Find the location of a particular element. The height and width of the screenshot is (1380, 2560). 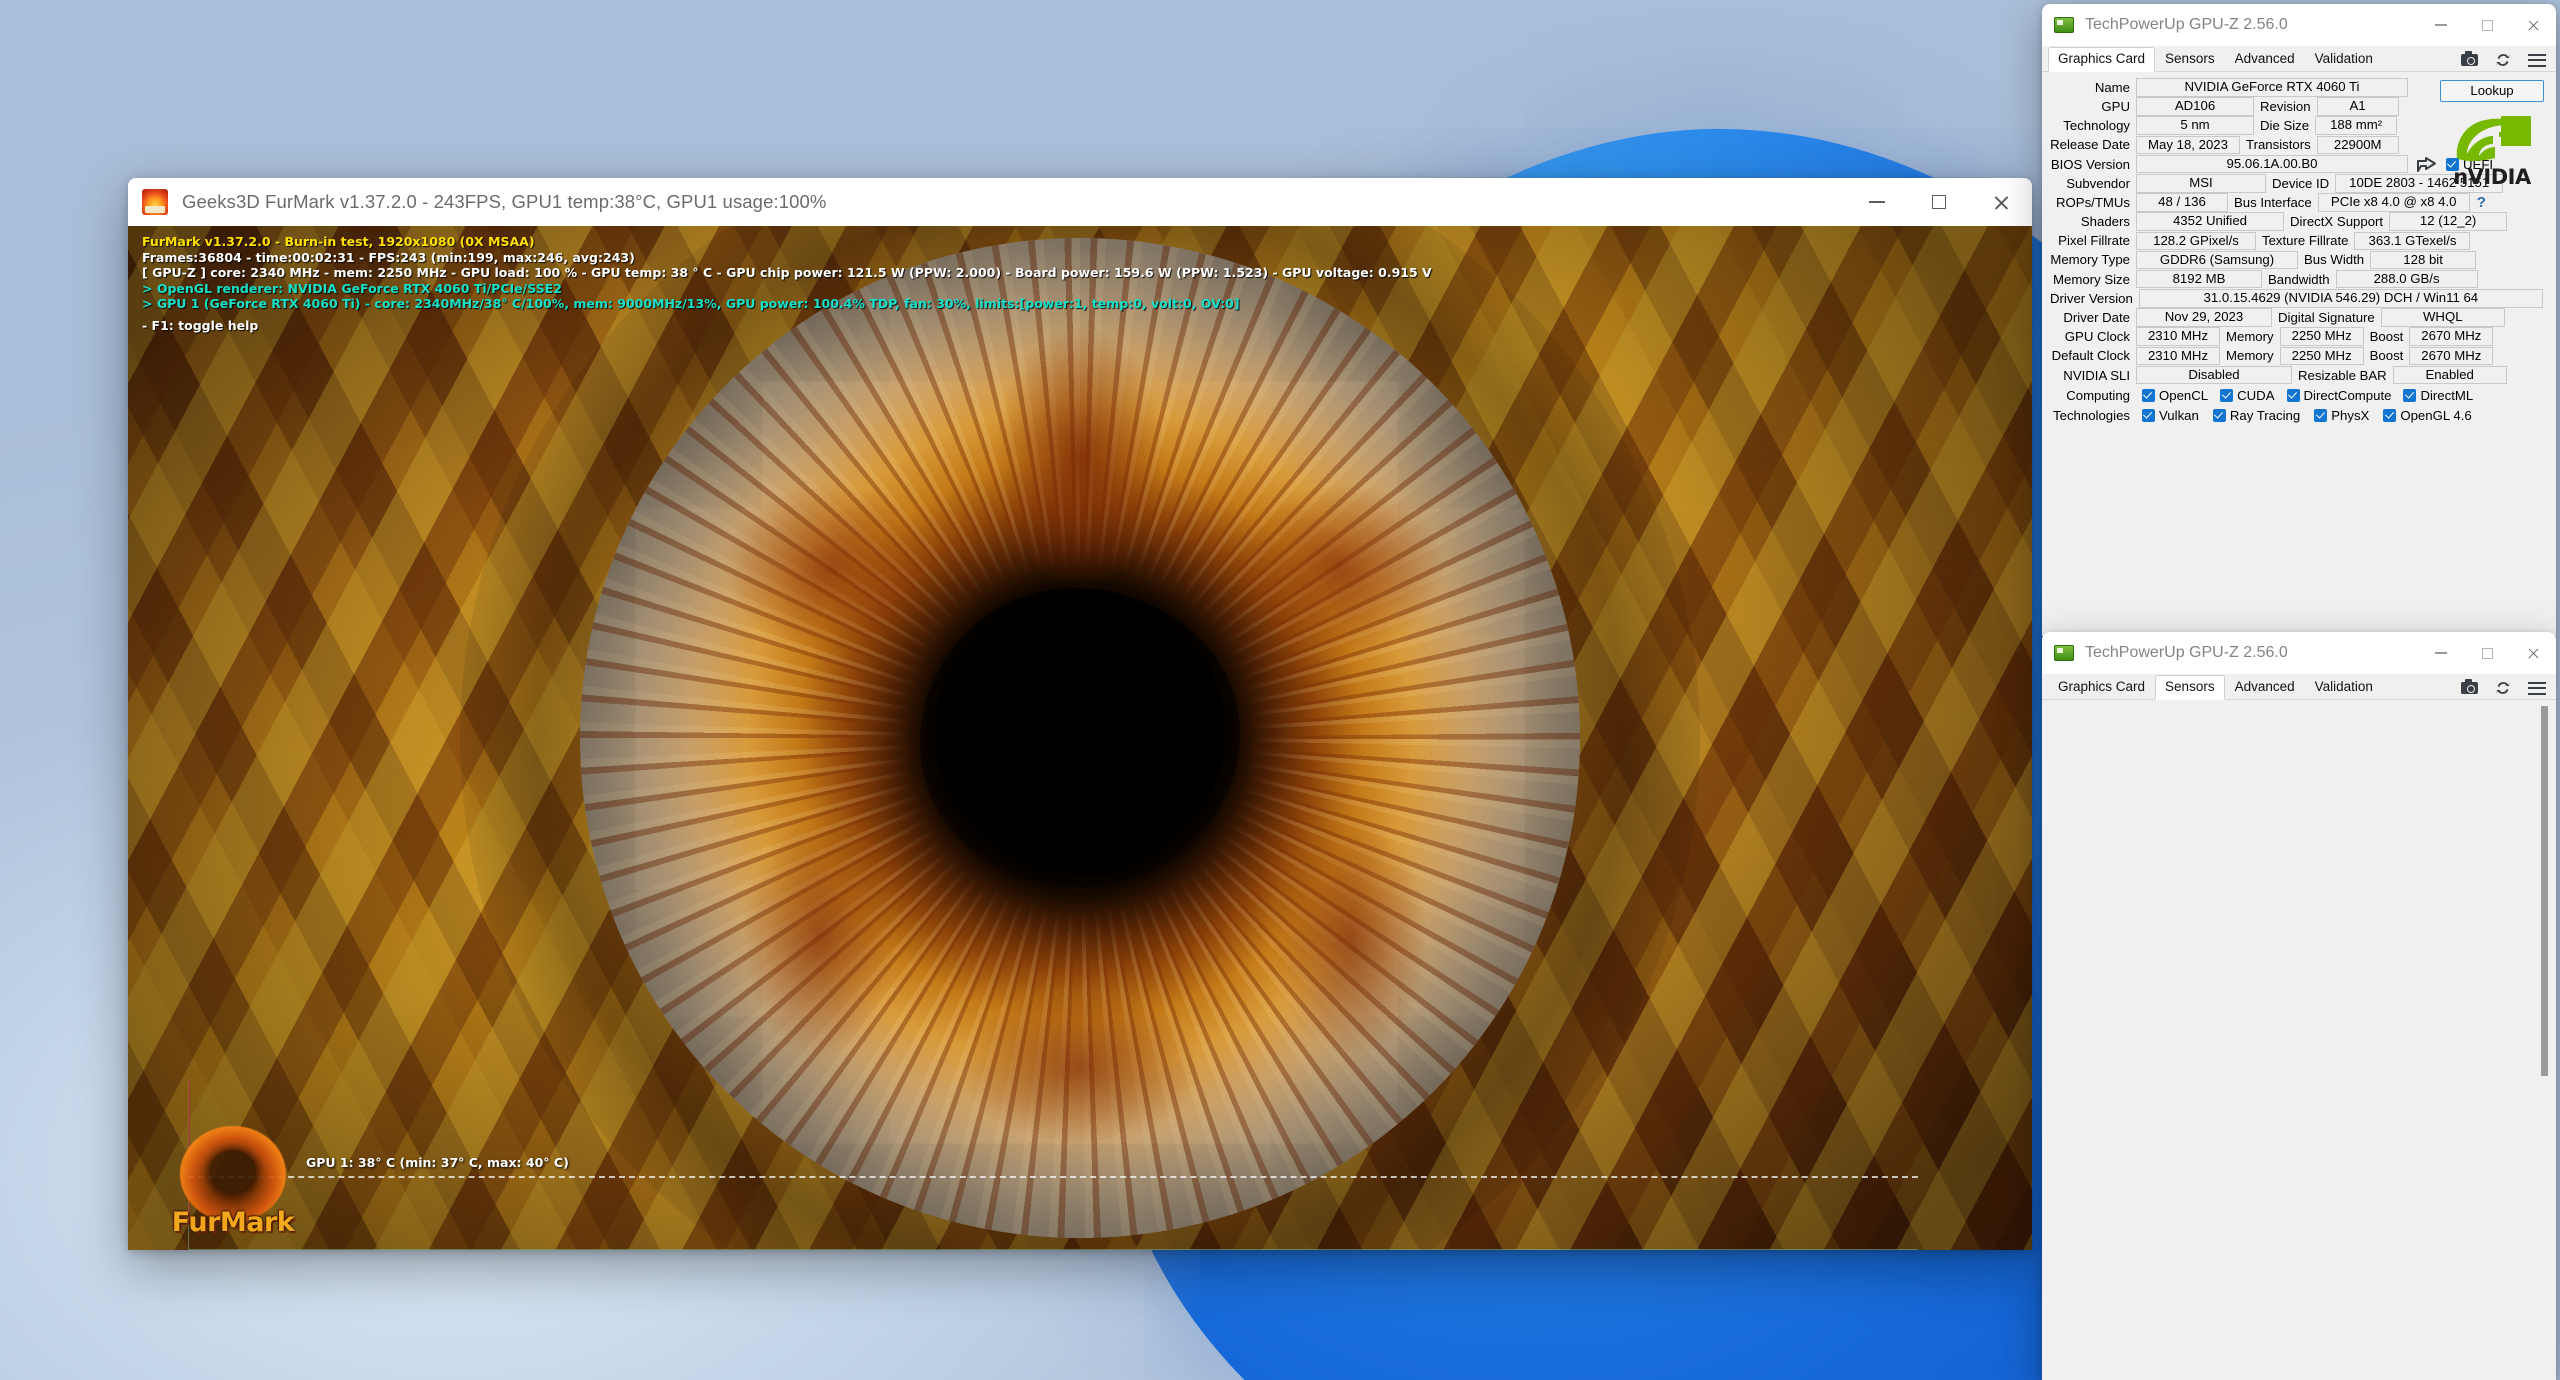

label-shaders: Shaders is located at coordinates (2105, 222).